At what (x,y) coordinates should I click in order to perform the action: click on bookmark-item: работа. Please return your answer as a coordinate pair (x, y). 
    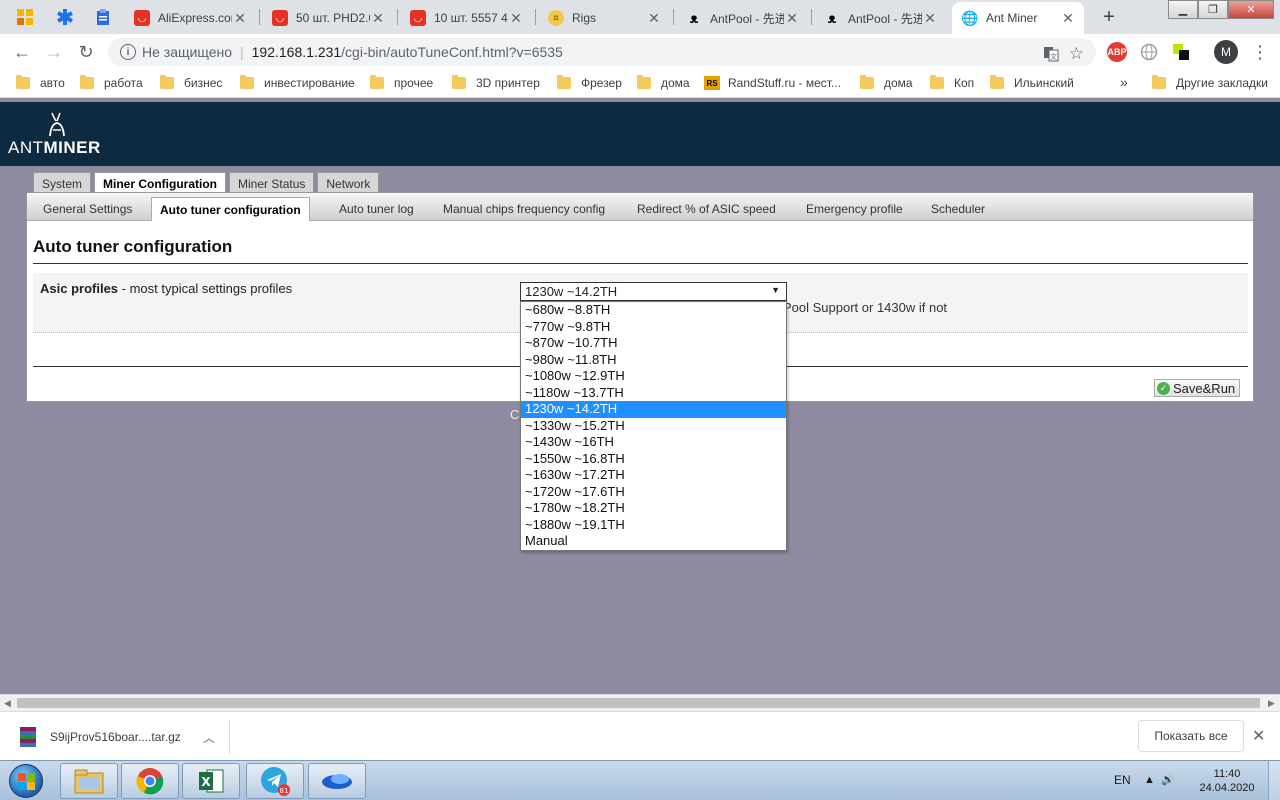
    Looking at the image, I should click on (111, 82).